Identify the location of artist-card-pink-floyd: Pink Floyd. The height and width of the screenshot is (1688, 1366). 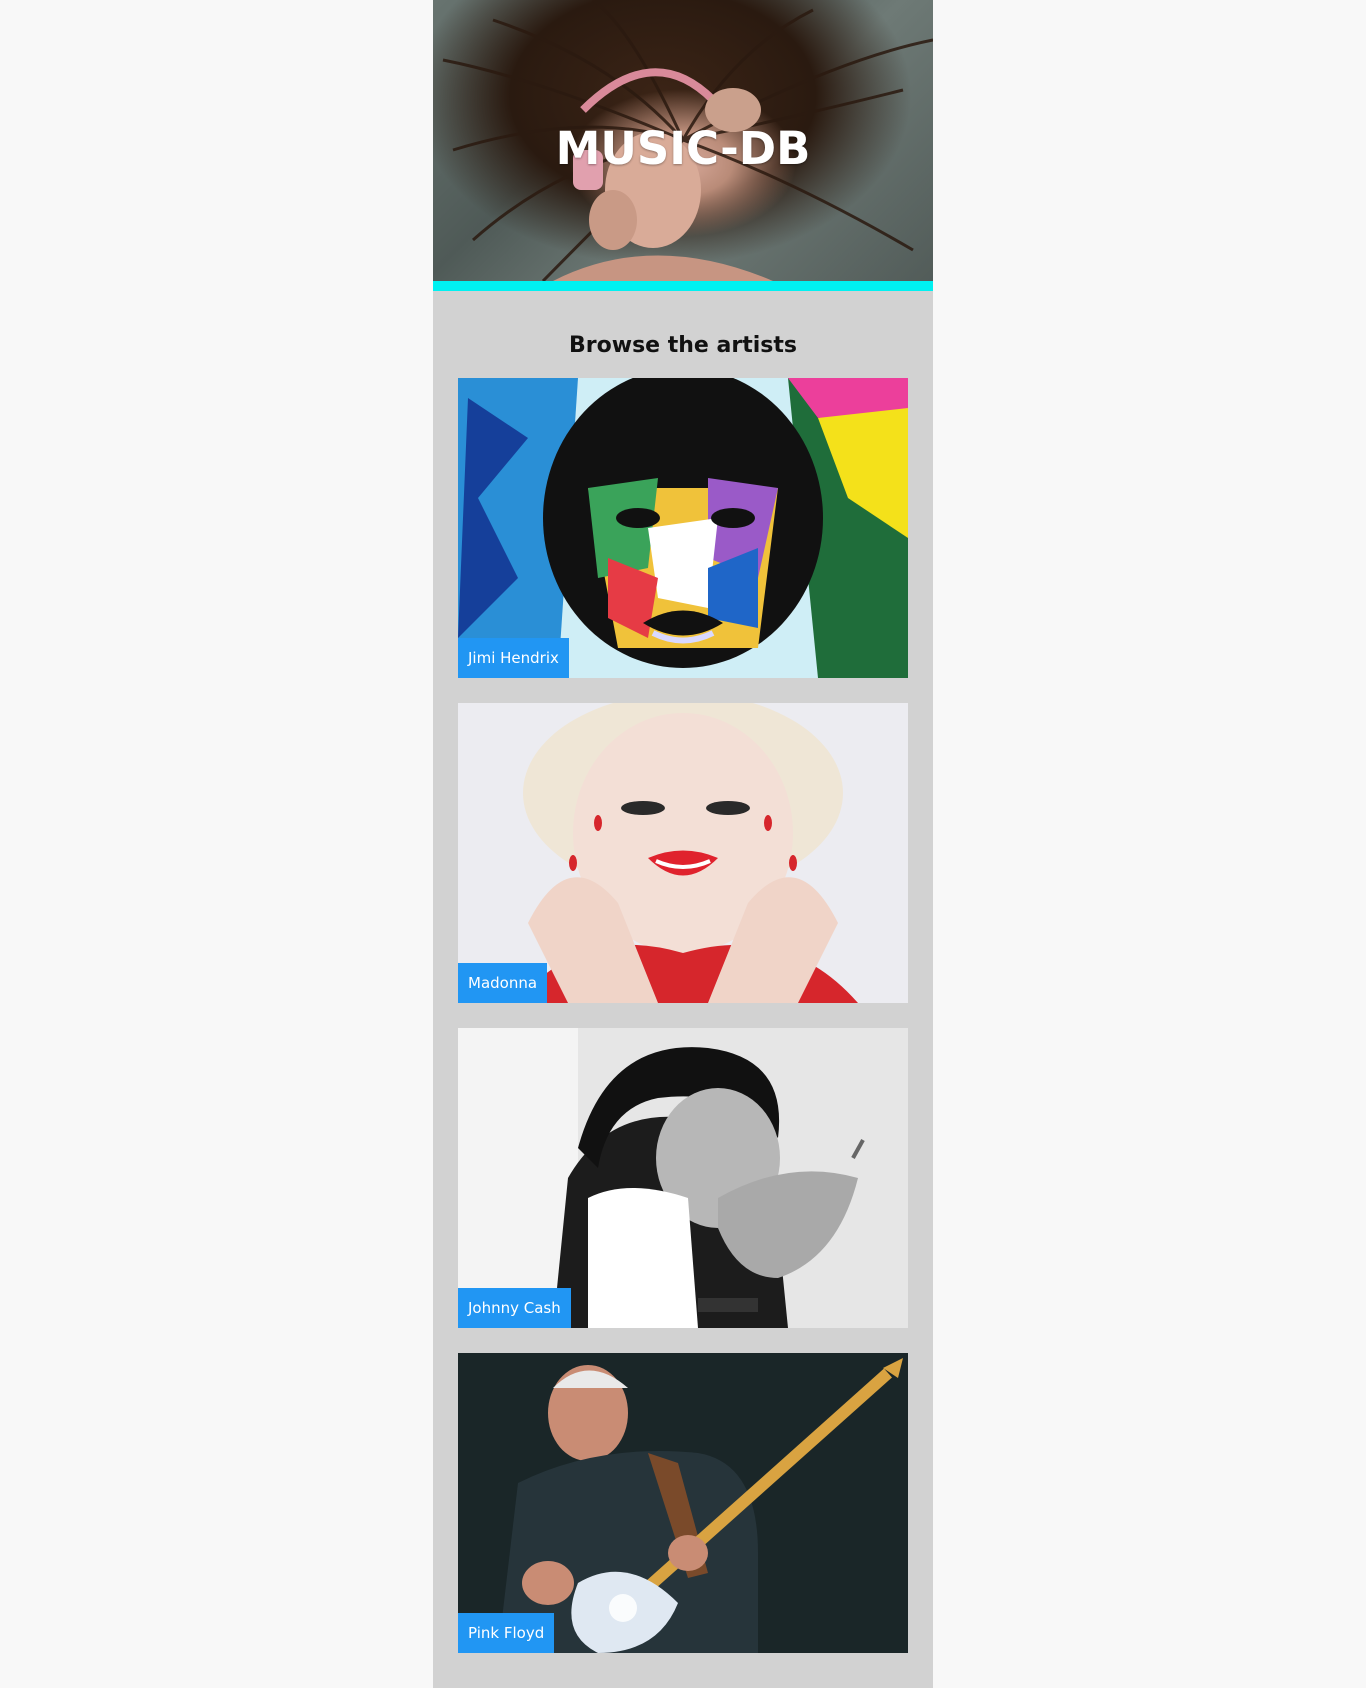
(683, 1503).